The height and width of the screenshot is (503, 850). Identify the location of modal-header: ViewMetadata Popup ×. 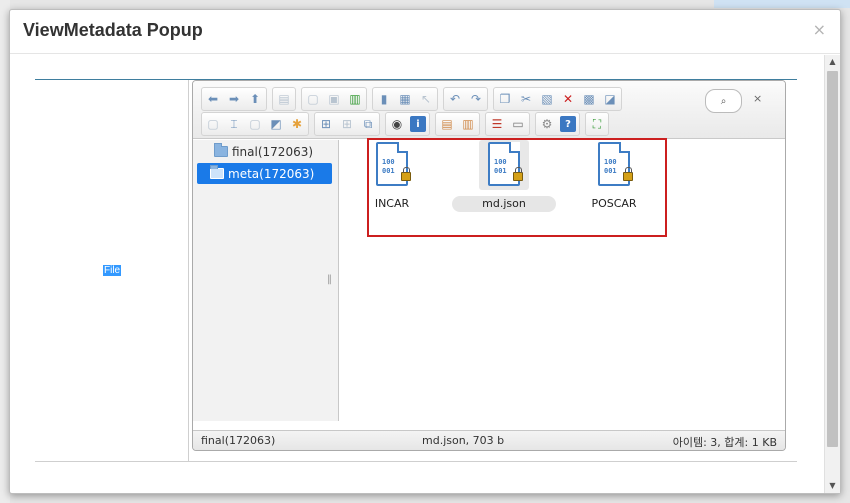
(425, 32).